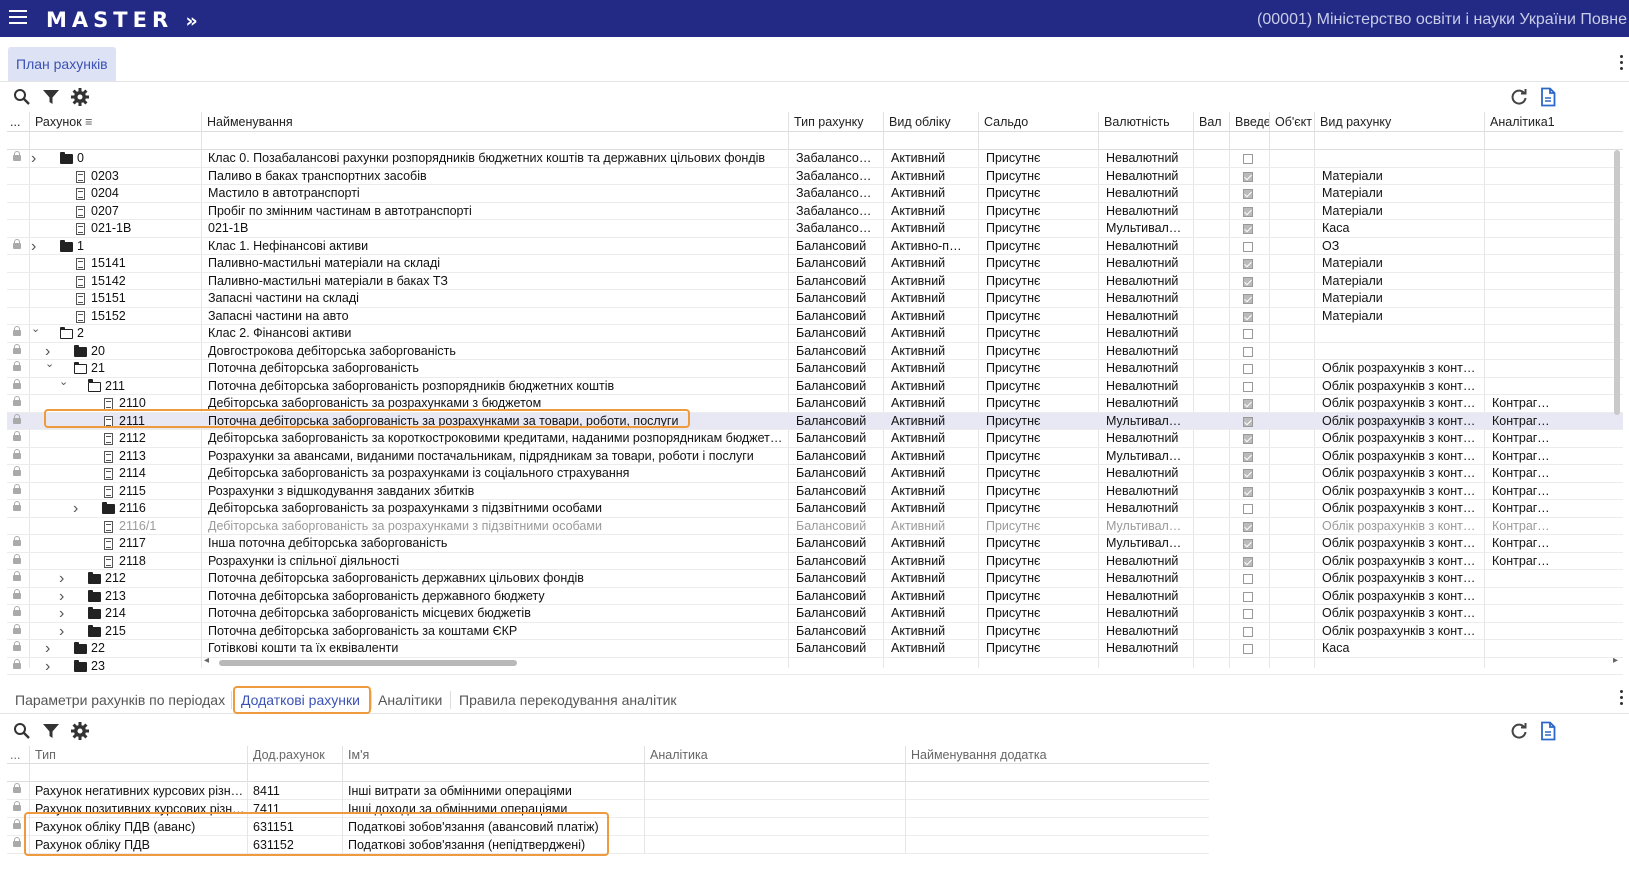  Describe the element at coordinates (1519, 97) in the screenshot. I see `refresh-icon` at that location.